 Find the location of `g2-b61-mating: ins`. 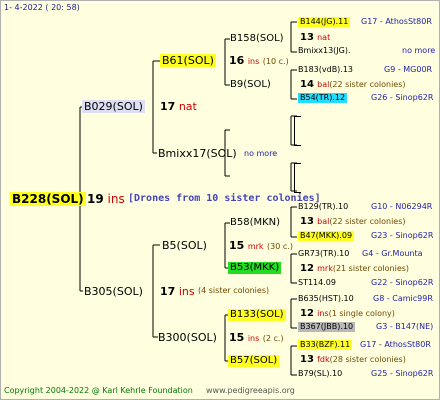

g2-b61-mating: ins is located at coordinates (253, 61).